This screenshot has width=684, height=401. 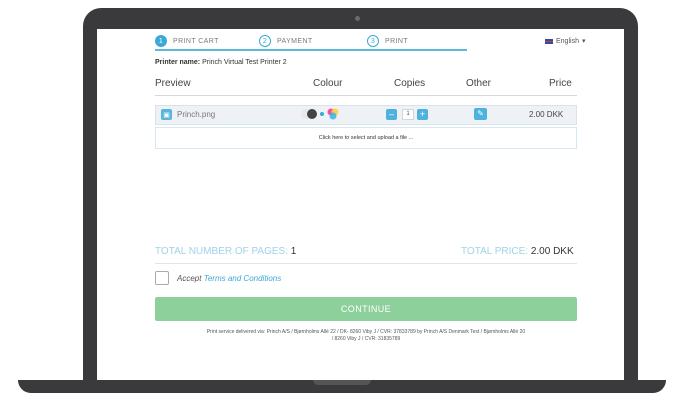 What do you see at coordinates (342, 382) in the screenshot?
I see `laptop-notch` at bounding box center [342, 382].